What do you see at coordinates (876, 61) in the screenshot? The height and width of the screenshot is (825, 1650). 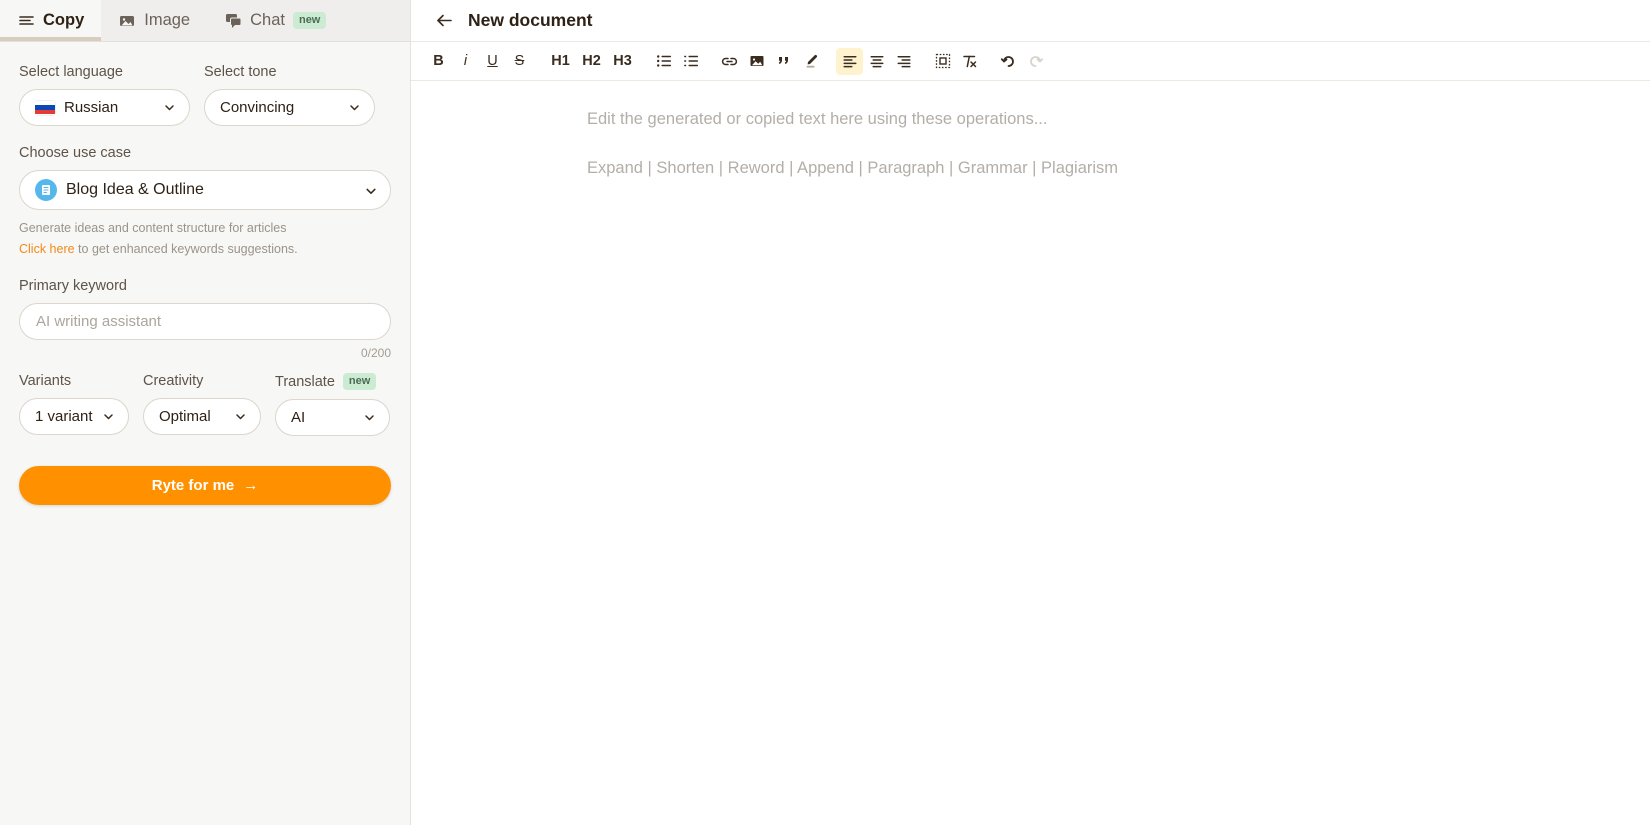 I see `align-center-button` at bounding box center [876, 61].